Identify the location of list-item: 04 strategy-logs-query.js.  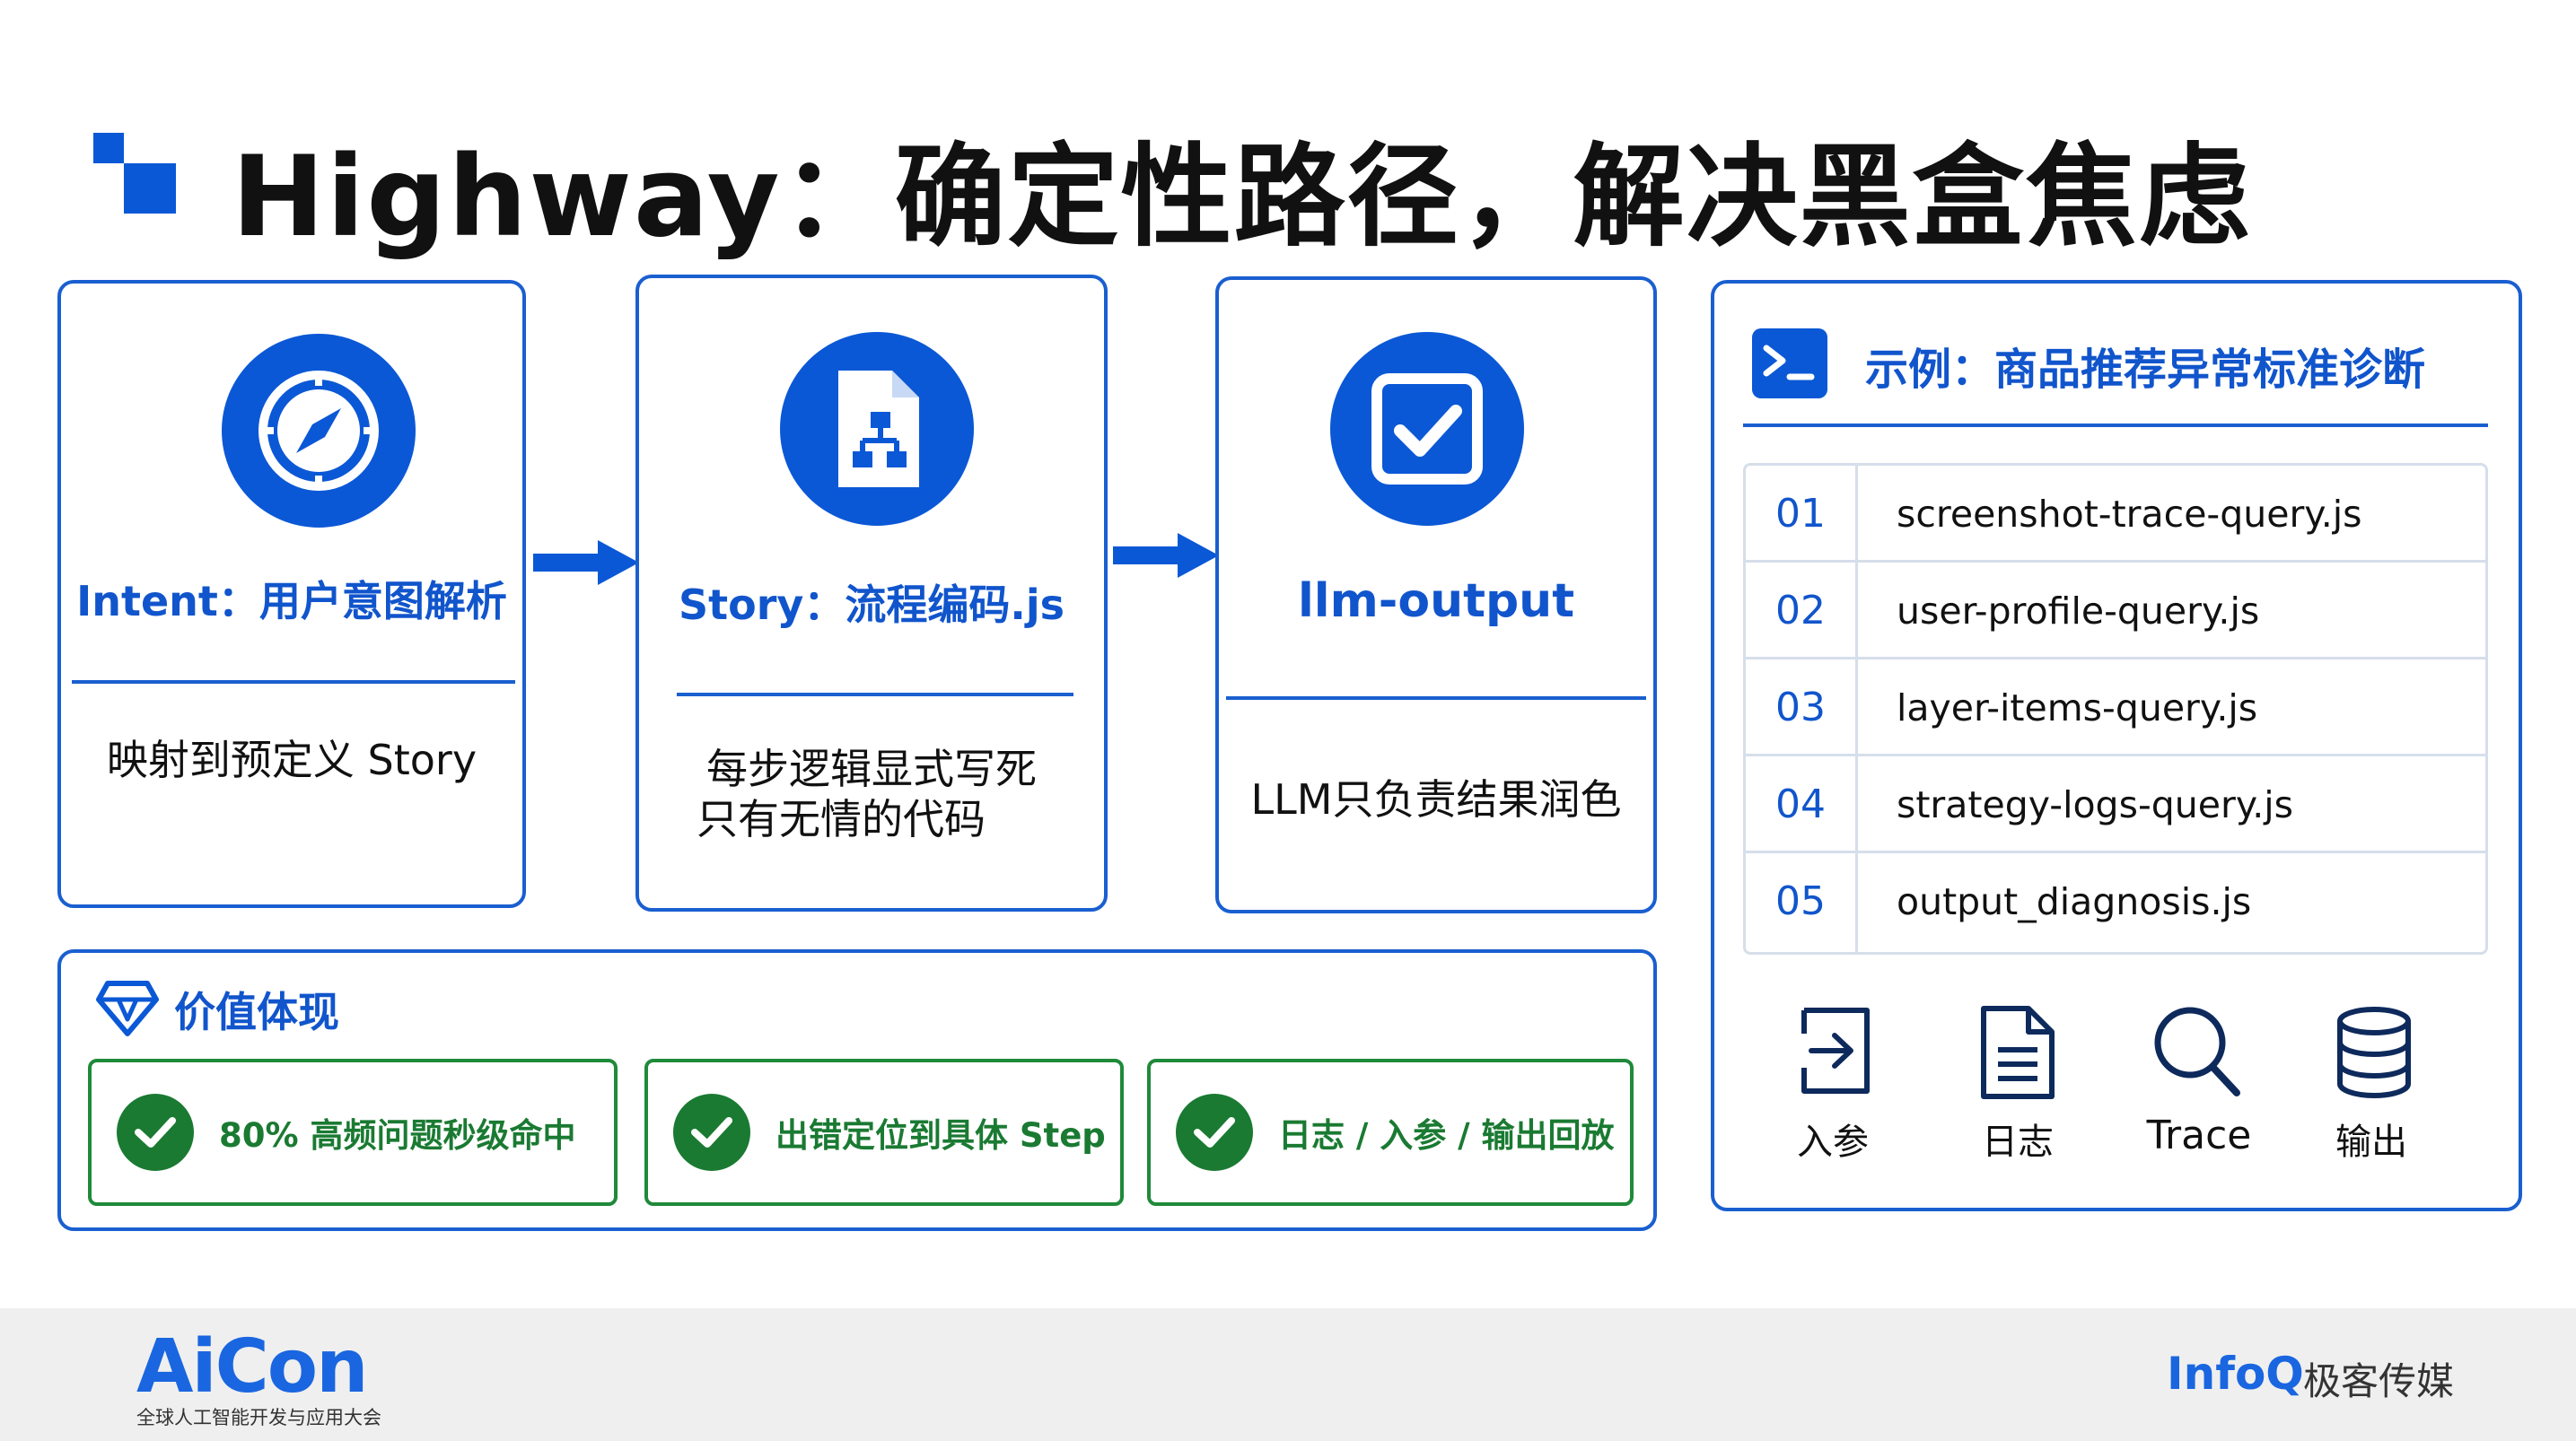
(2115, 805).